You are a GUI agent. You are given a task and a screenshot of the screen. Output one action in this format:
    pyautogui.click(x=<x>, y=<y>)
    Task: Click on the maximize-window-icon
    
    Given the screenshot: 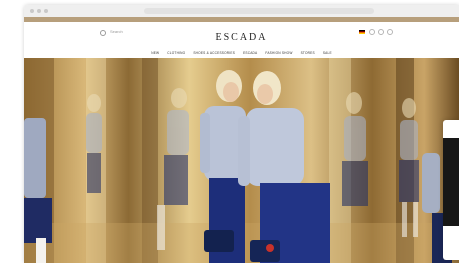 What is the action you would take?
    pyautogui.click(x=46, y=11)
    